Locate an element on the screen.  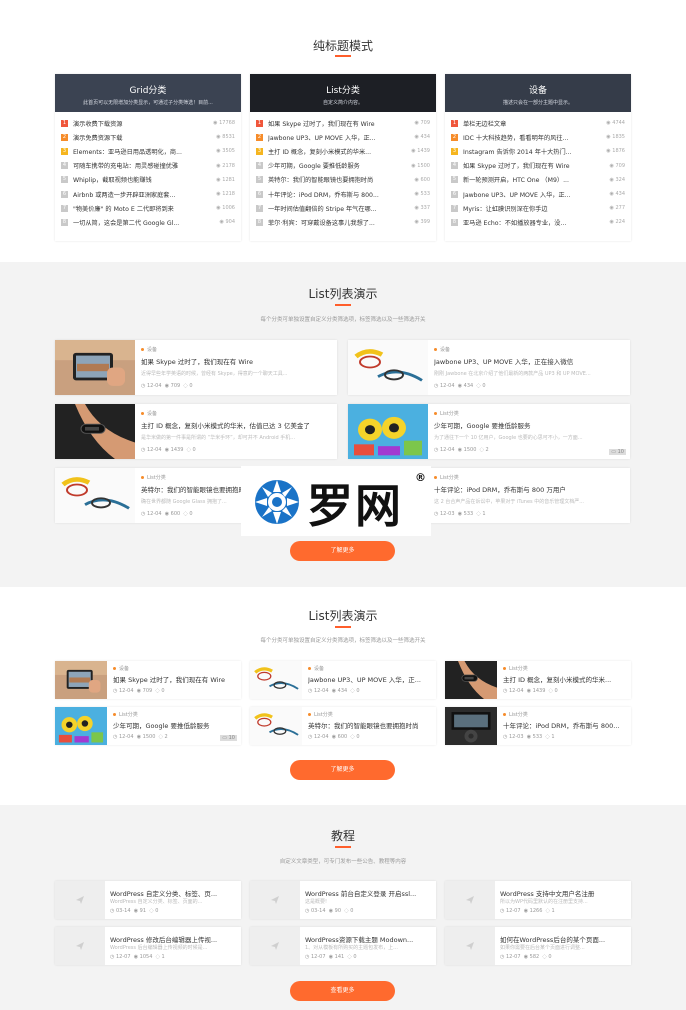
card-title: Jawbone UP3、UP MOVE 入华，正在接入微信 is located at coordinates (529, 361).